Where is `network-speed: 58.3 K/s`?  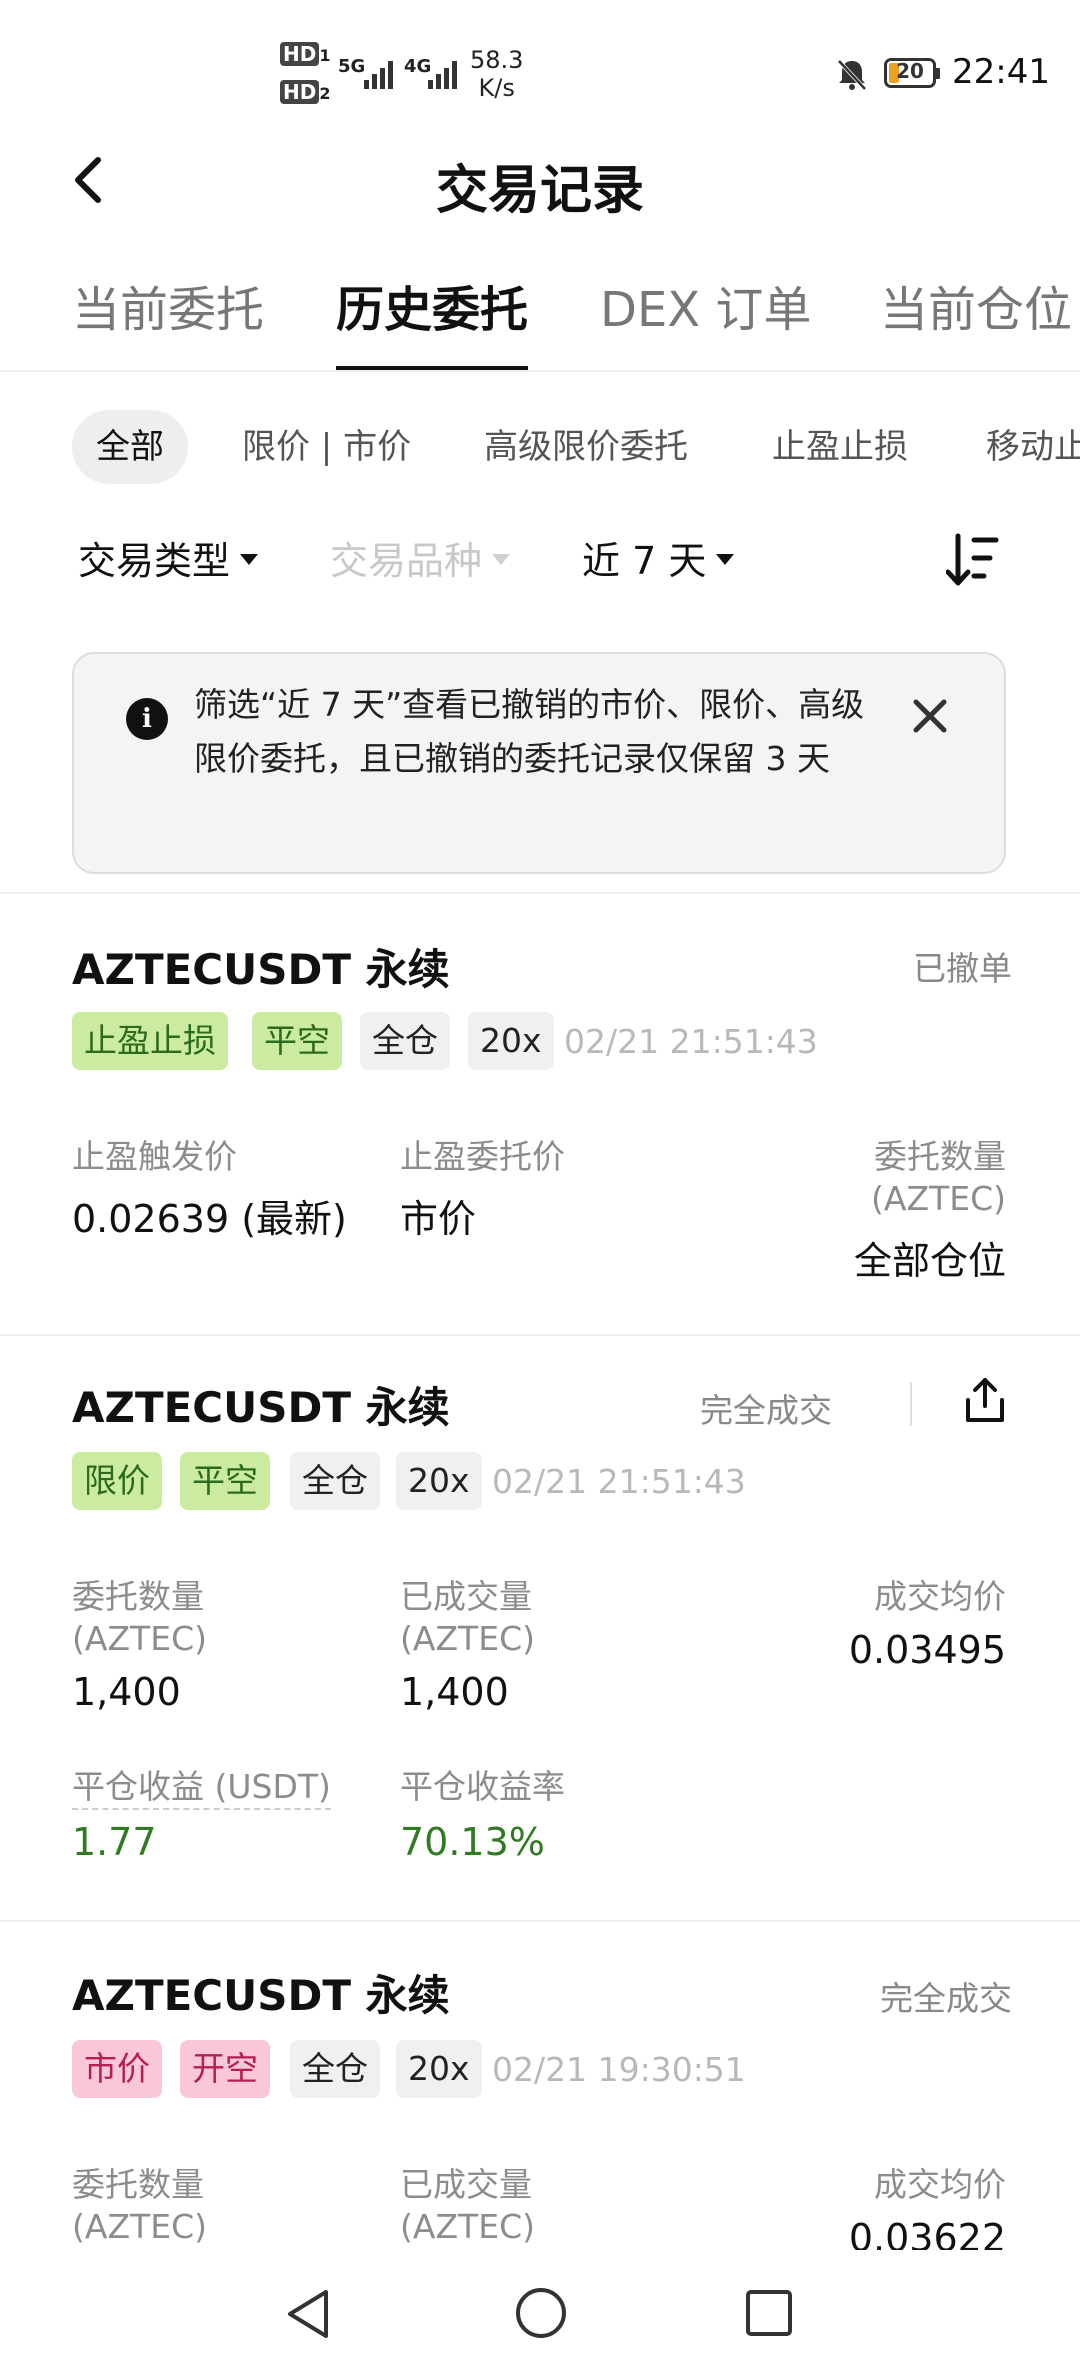
network-speed: 58.3 K/s is located at coordinates (497, 74).